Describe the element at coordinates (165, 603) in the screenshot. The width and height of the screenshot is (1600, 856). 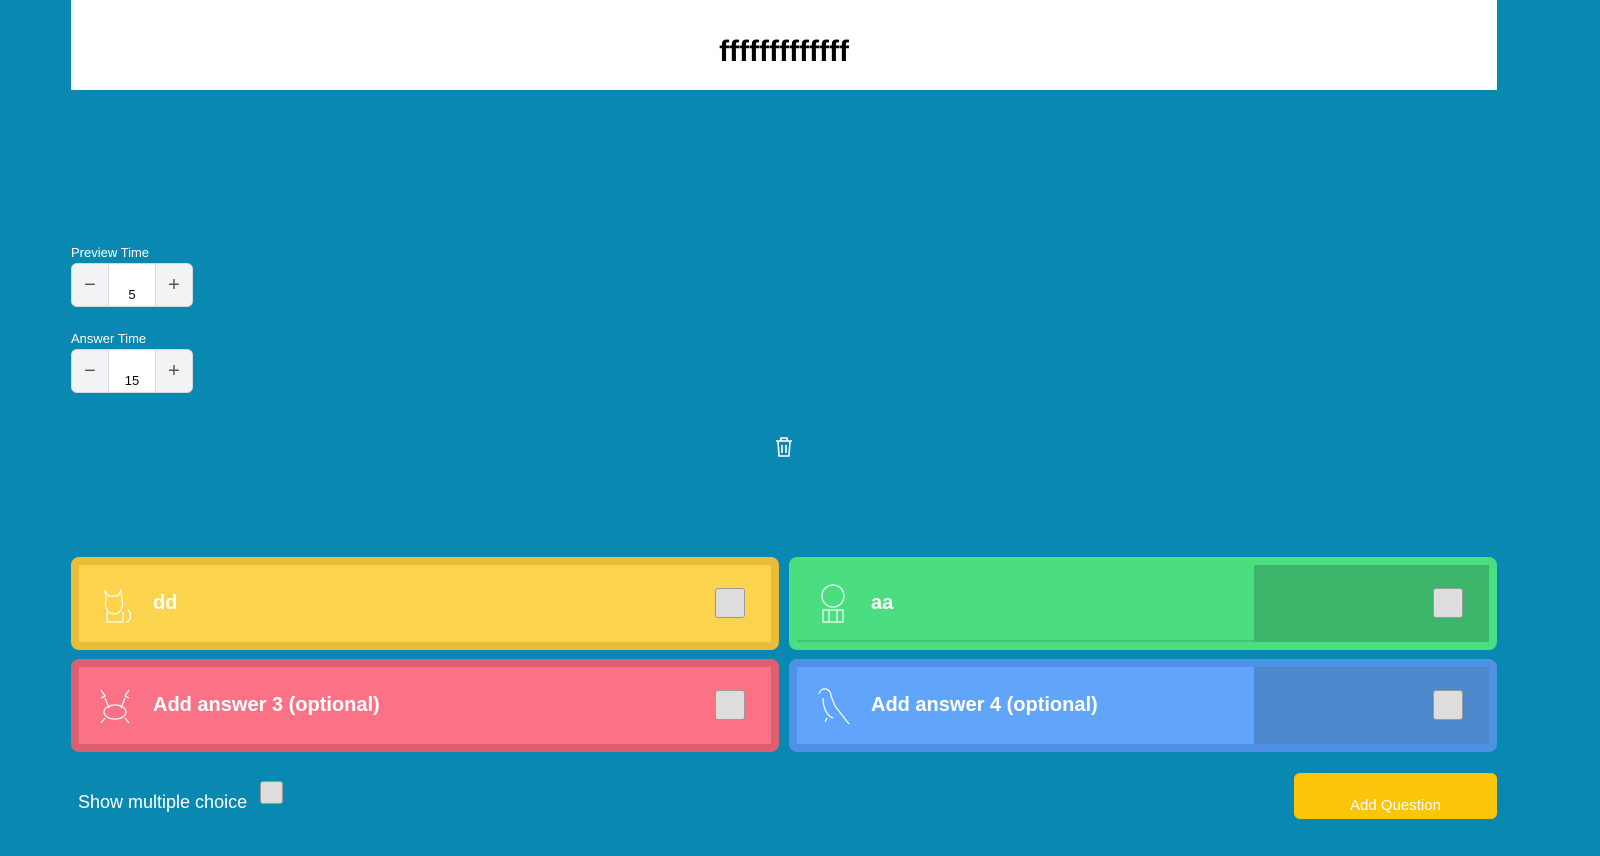
I see `answer-text-1: dd` at that location.